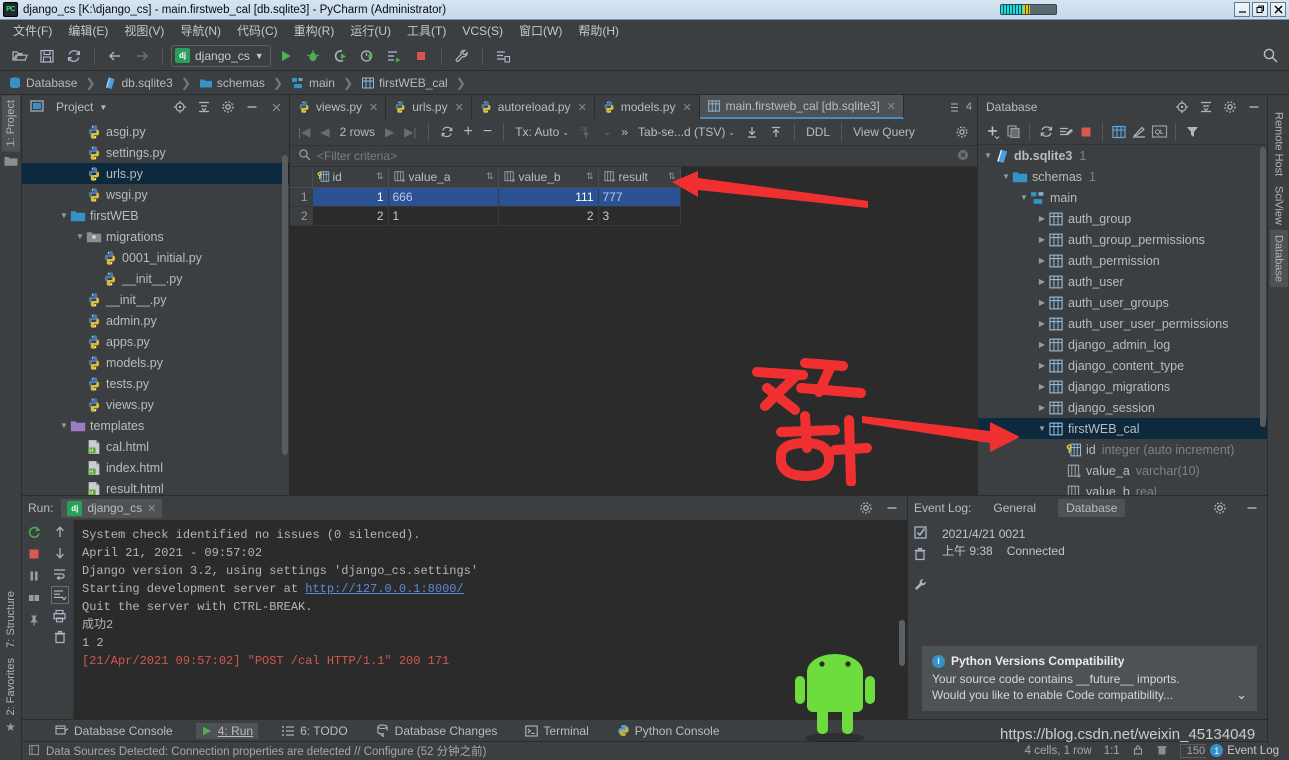  What do you see at coordinates (1122, 323) in the screenshot?
I see `database-tree-item: ▶ auth_user_user_permissions` at bounding box center [1122, 323].